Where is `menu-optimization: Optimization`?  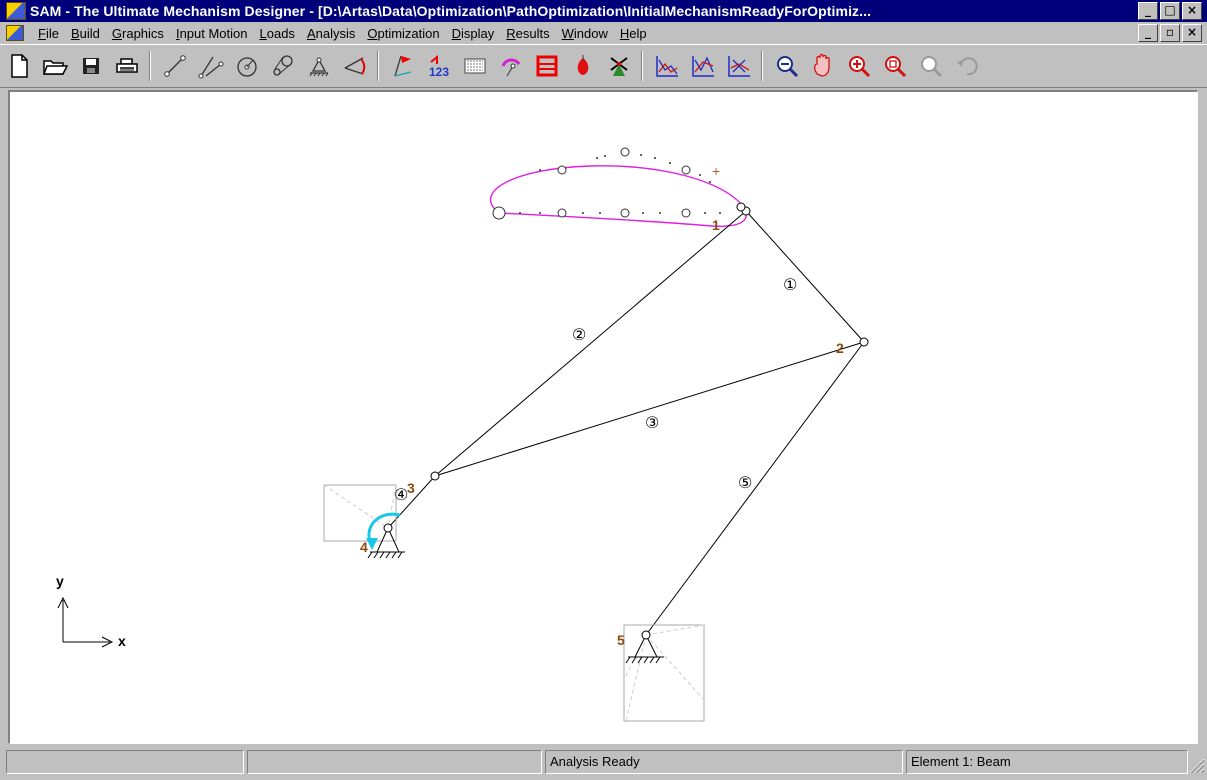
menu-optimization: Optimization is located at coordinates (403, 33).